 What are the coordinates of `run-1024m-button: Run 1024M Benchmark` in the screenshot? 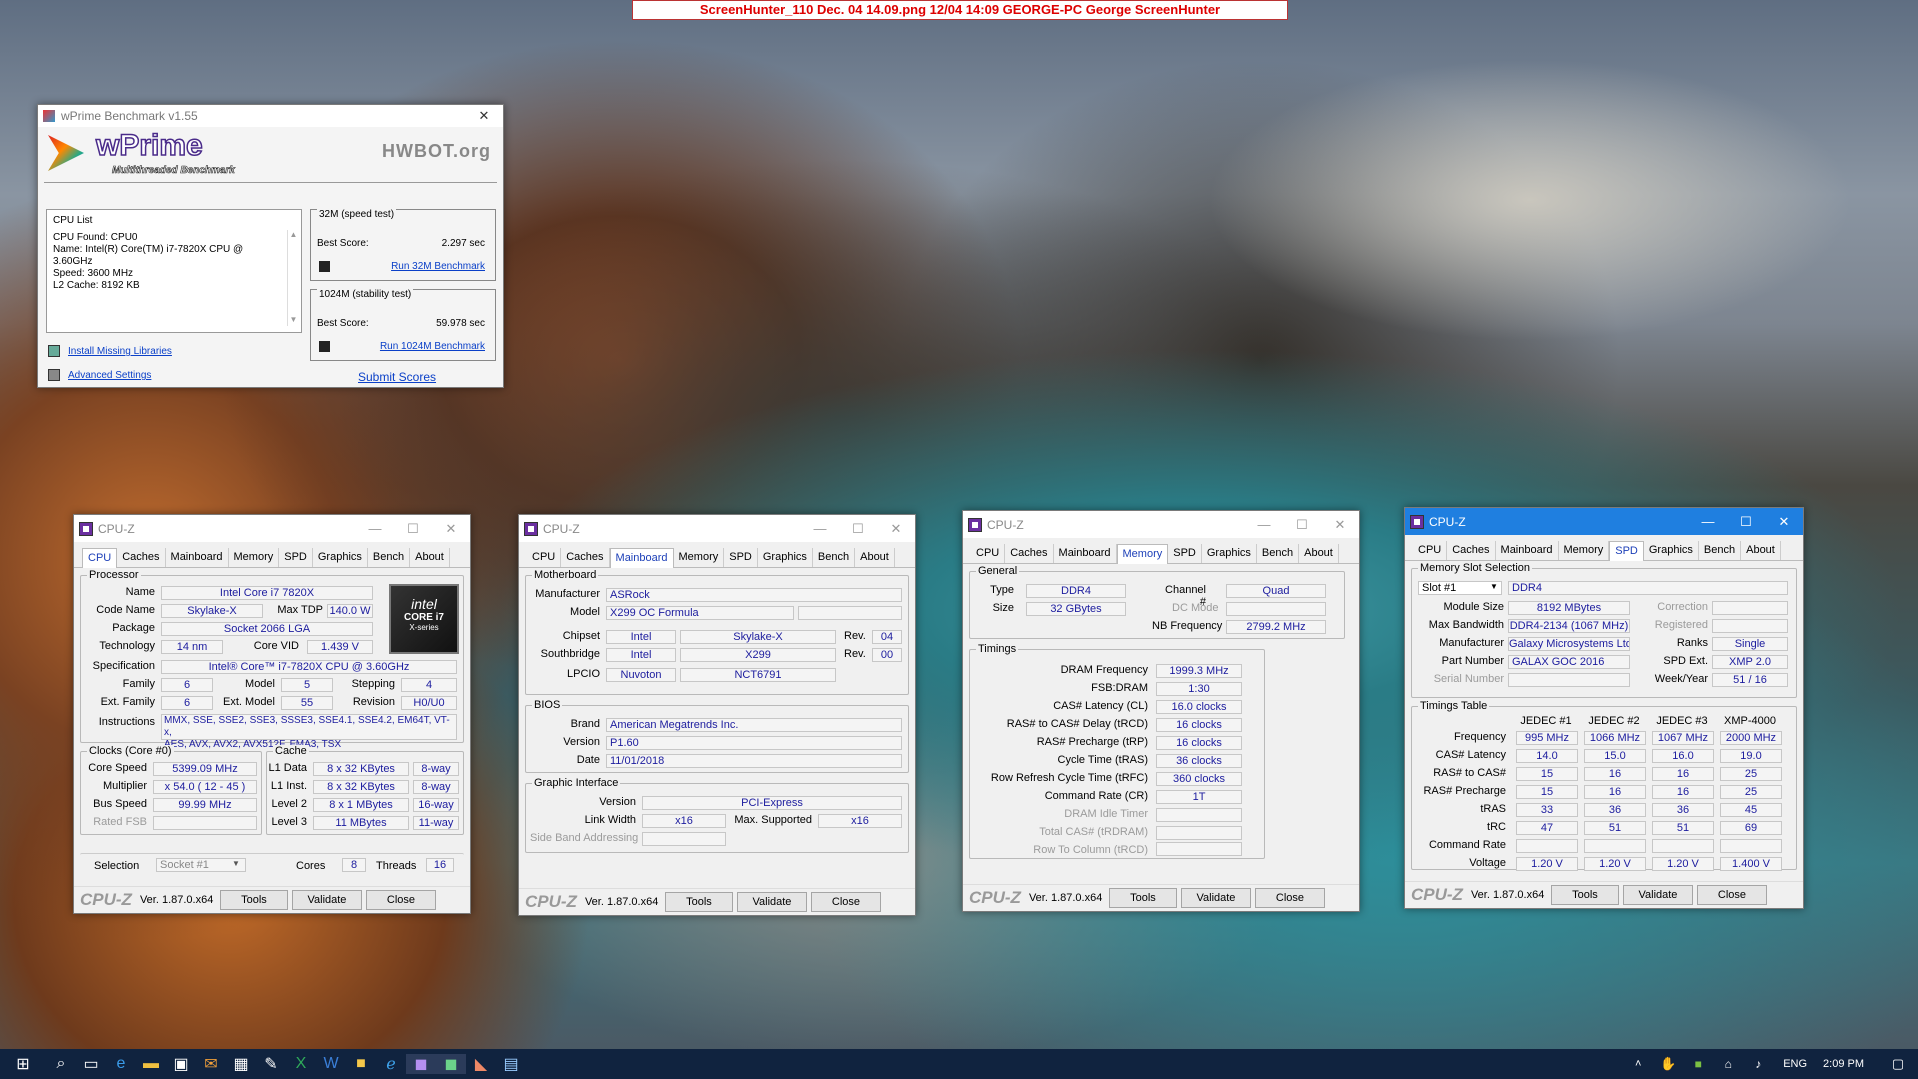 It's located at (432, 346).